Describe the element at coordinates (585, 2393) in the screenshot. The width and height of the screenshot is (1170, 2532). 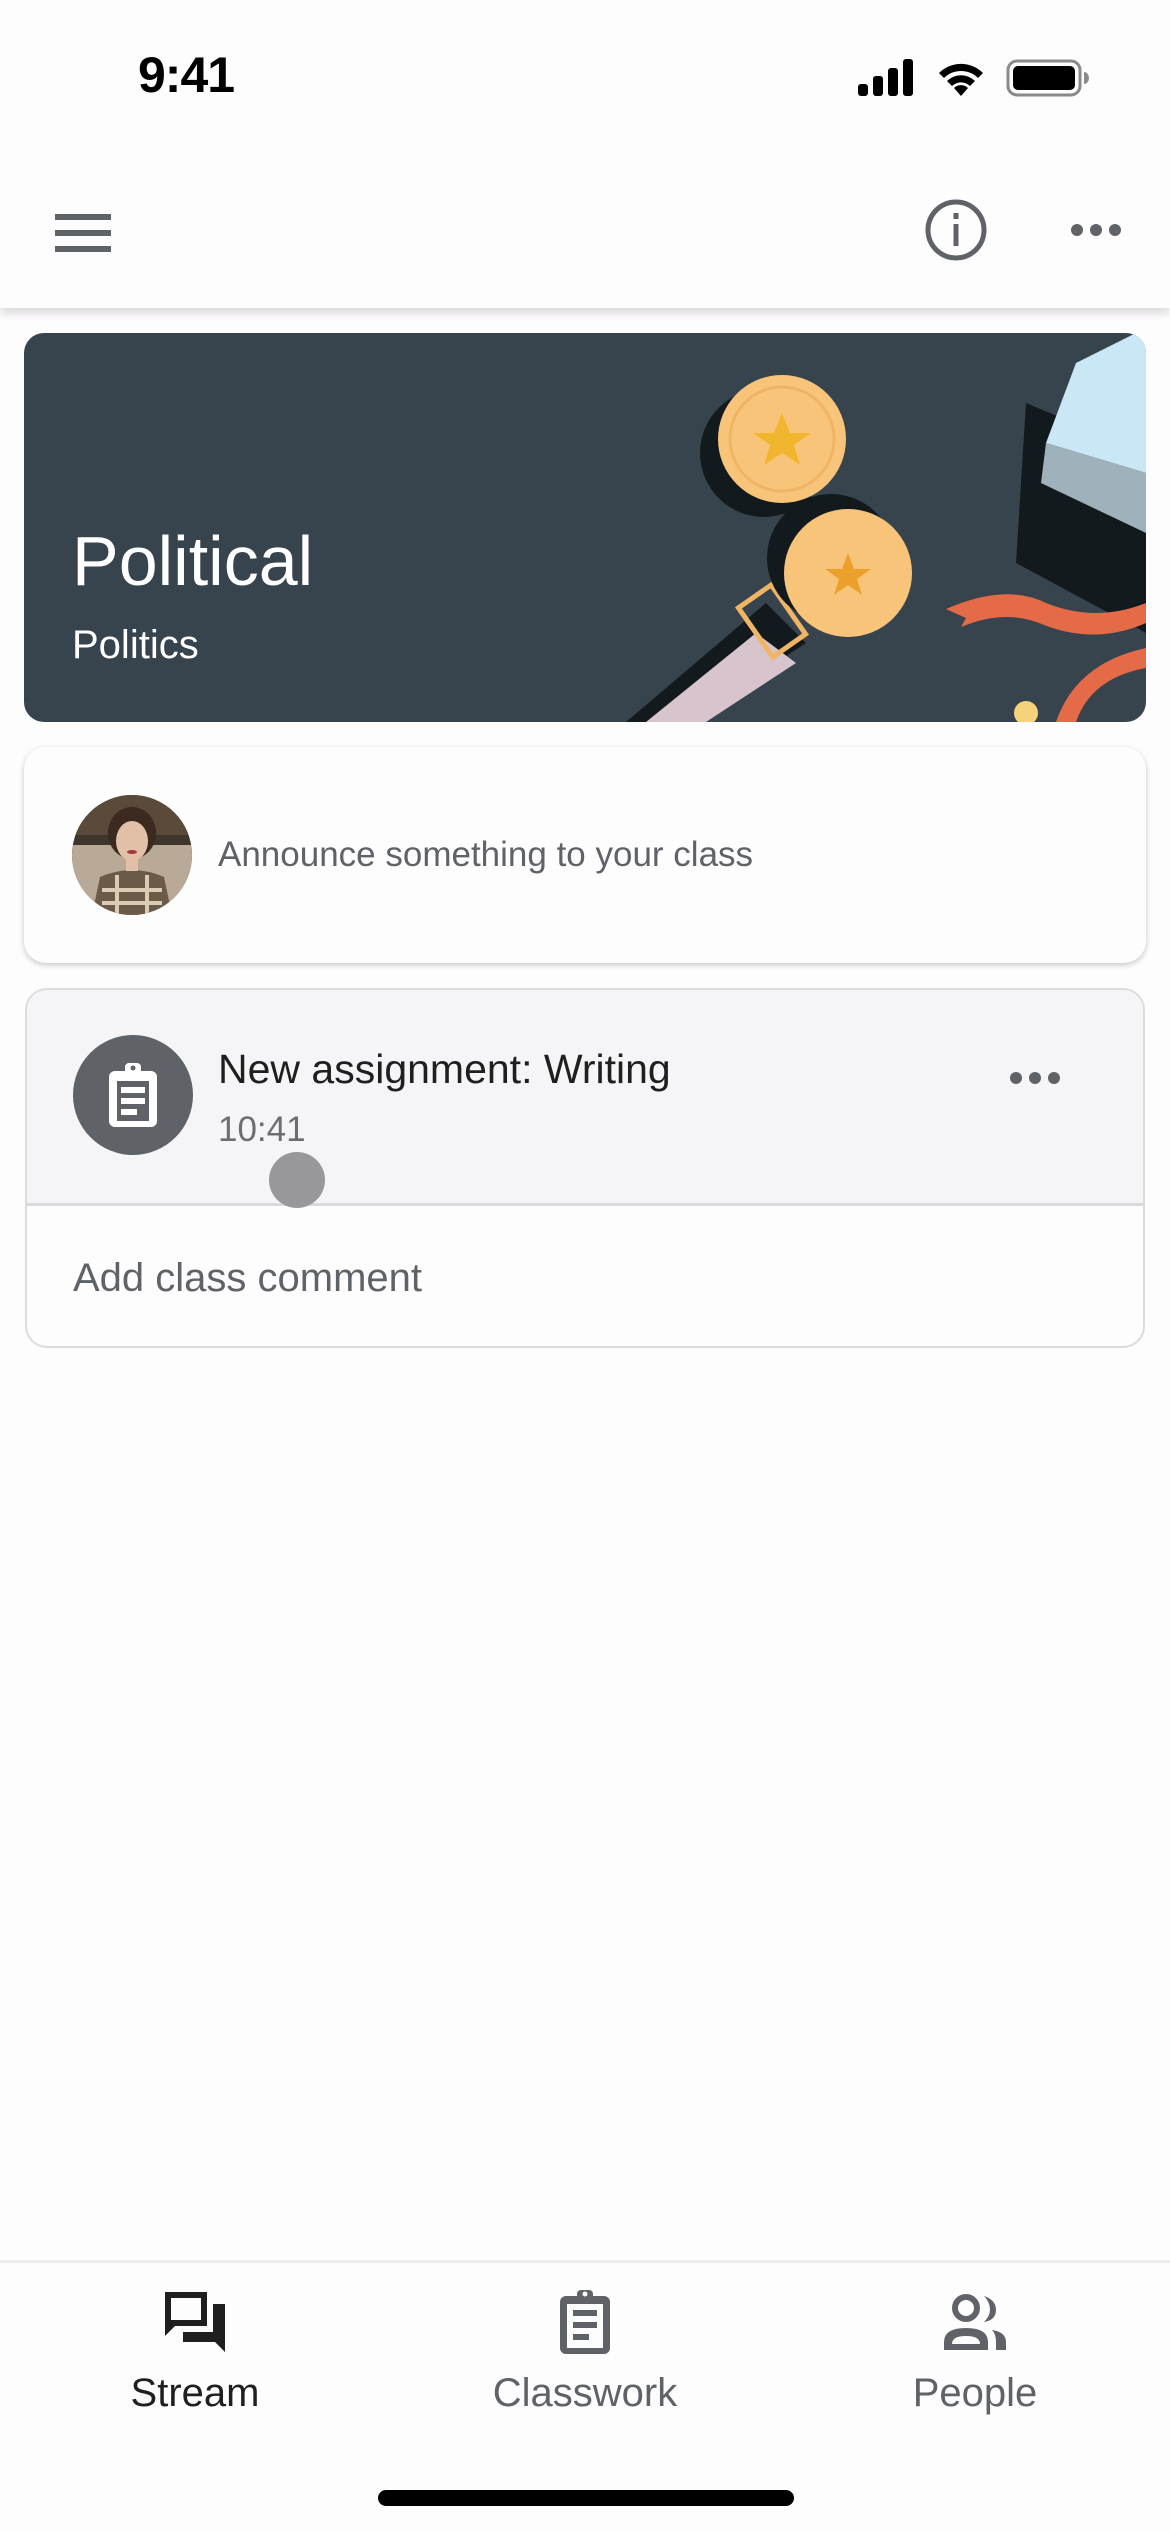
I see `tab-classwork-label: Classwork` at that location.